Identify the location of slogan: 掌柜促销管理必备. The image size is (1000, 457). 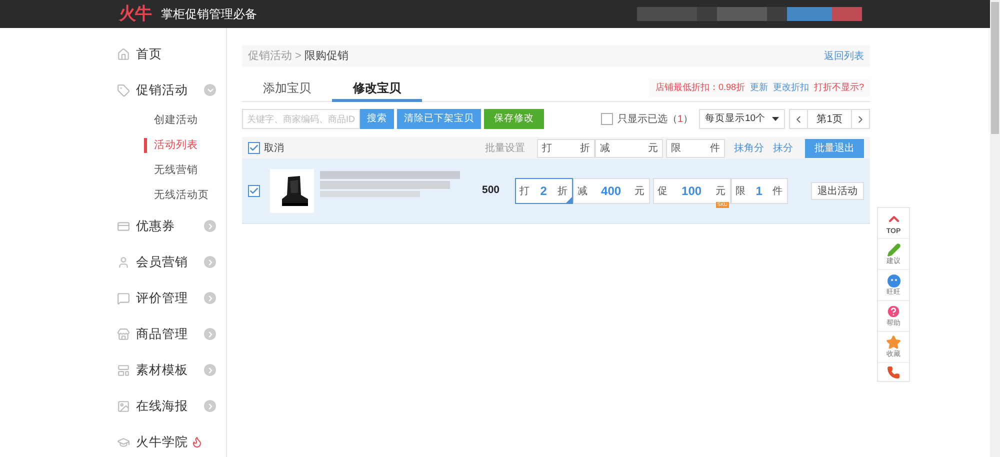
(209, 14).